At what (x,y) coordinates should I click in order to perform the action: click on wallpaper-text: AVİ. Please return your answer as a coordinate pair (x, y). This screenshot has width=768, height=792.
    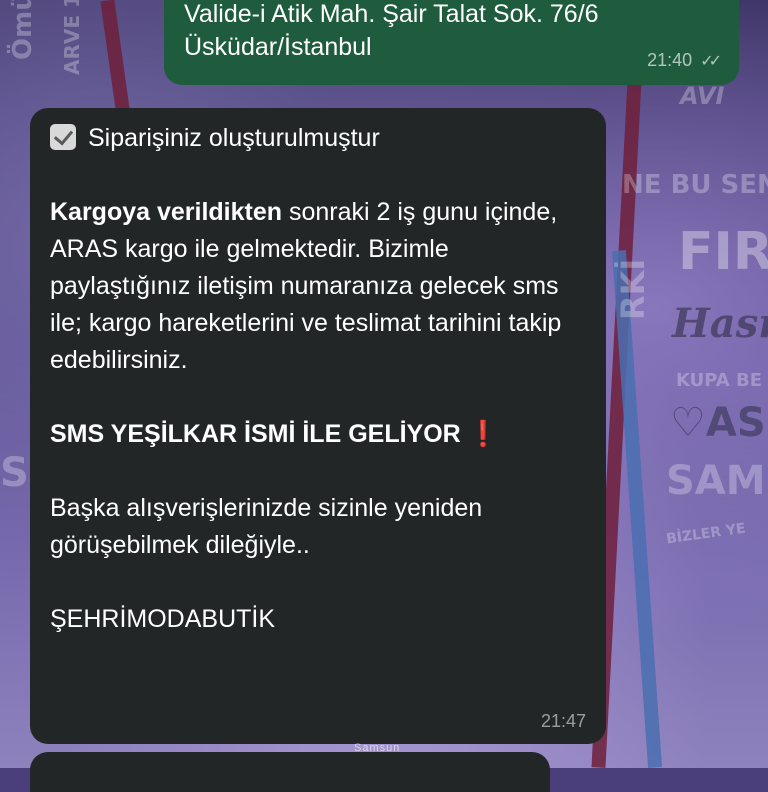
    Looking at the image, I should click on (702, 96).